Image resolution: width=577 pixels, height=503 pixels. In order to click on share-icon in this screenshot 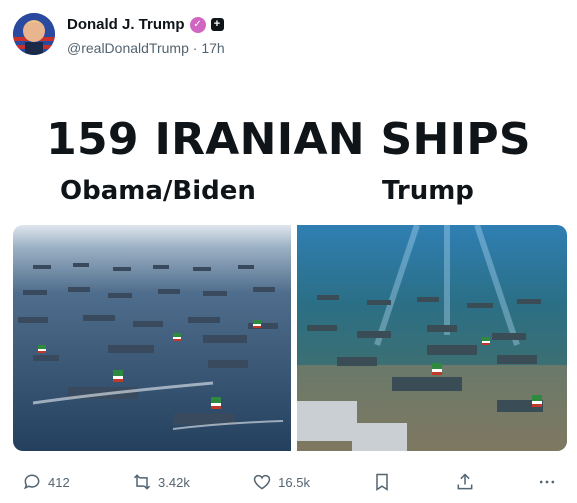, I will do `click(465, 482)`.